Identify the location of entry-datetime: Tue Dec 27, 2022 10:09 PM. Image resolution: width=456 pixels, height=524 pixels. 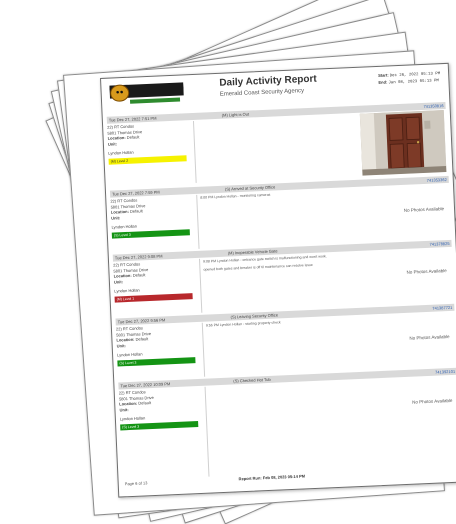
(145, 385).